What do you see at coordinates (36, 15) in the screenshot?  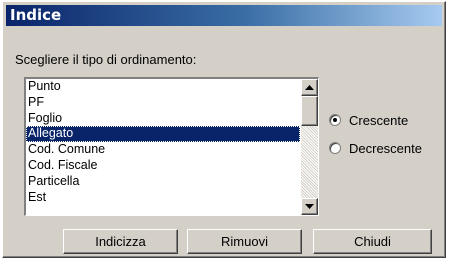 I see `window-title: Indice` at bounding box center [36, 15].